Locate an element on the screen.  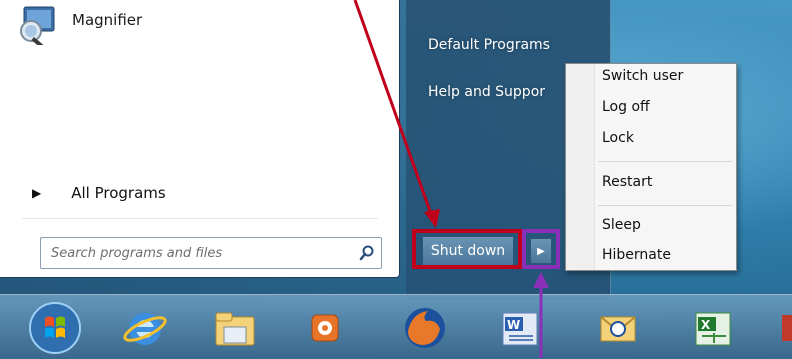
svg-text: X is located at coordinates (706, 325).